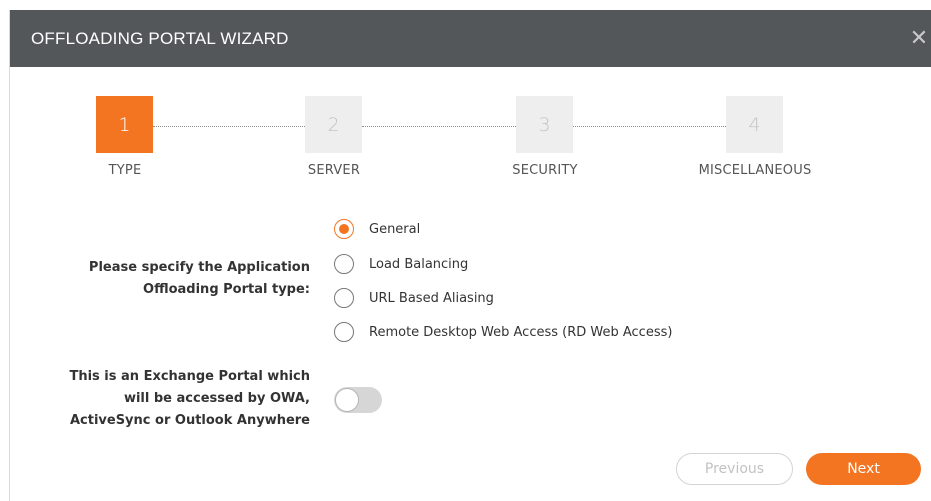  I want to click on step-number: 2, so click(333, 124).